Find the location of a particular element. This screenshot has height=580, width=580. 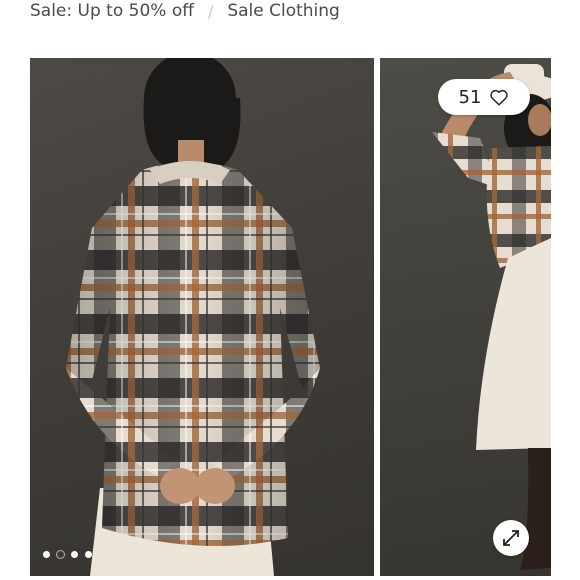

carousel-dots is located at coordinates (67, 554).